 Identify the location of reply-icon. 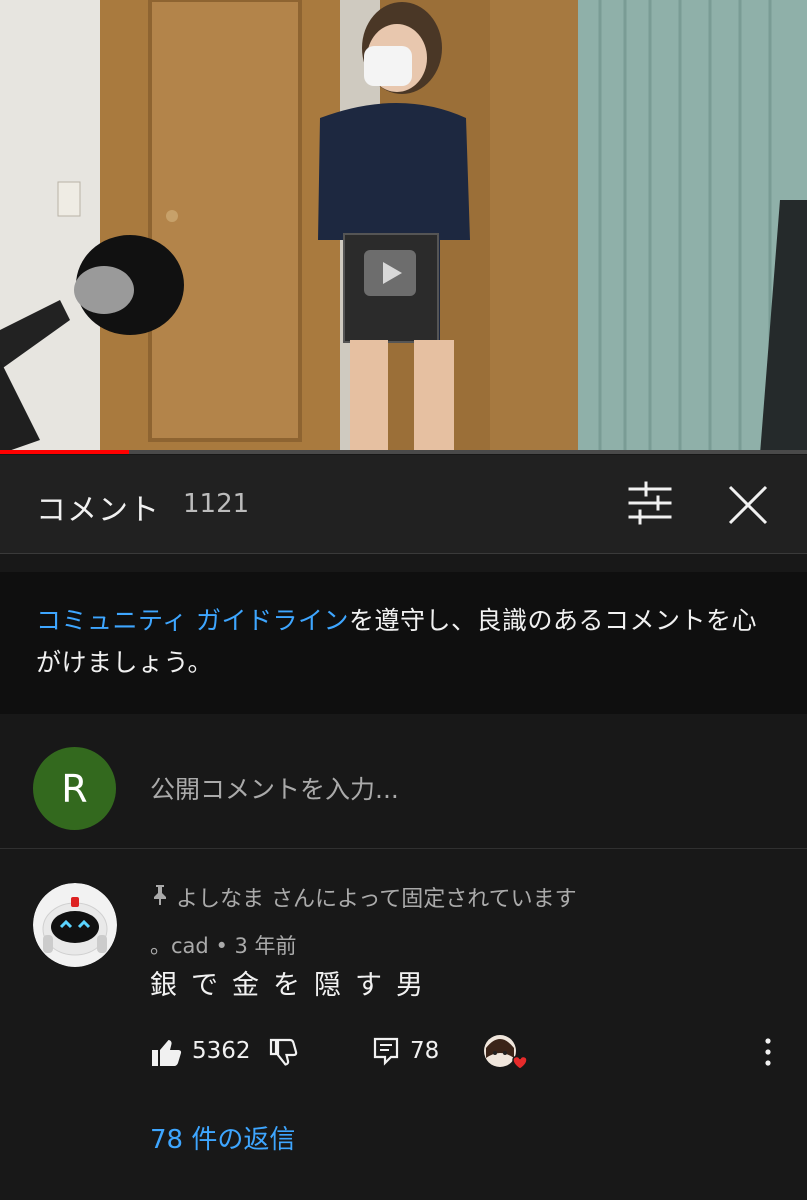
(386, 1051).